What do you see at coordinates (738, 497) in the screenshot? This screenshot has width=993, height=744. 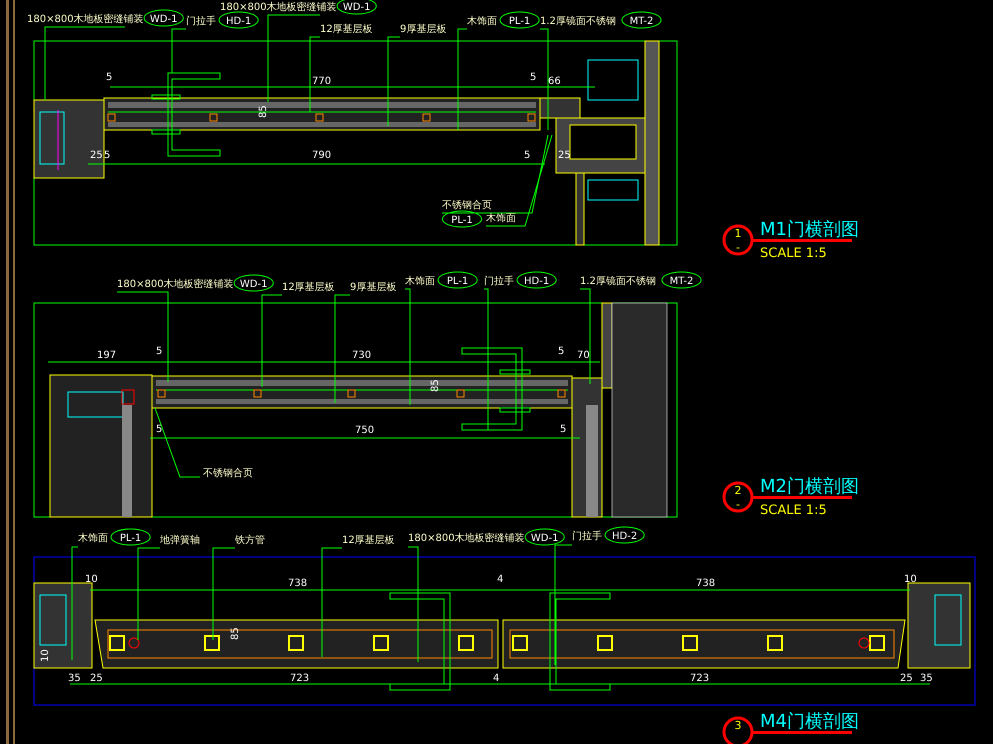 I see `section-marker: 2 -` at bounding box center [738, 497].